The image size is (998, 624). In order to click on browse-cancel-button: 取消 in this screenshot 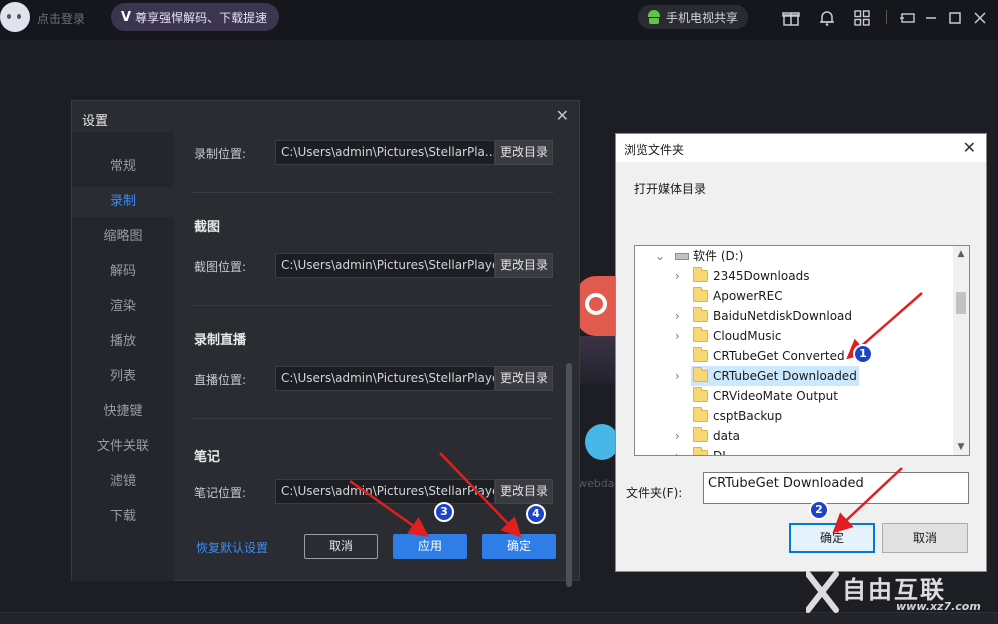, I will do `click(925, 538)`.